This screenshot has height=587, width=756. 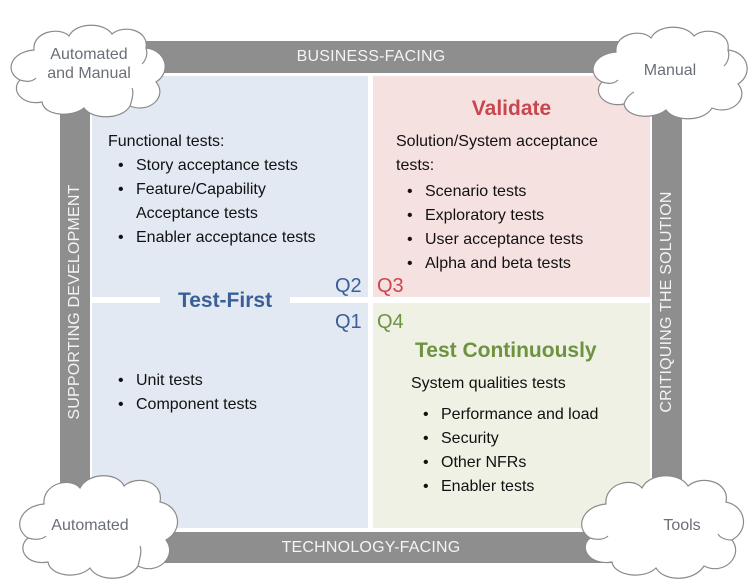 I want to click on cloud-automated: Automated, so click(x=98, y=525).